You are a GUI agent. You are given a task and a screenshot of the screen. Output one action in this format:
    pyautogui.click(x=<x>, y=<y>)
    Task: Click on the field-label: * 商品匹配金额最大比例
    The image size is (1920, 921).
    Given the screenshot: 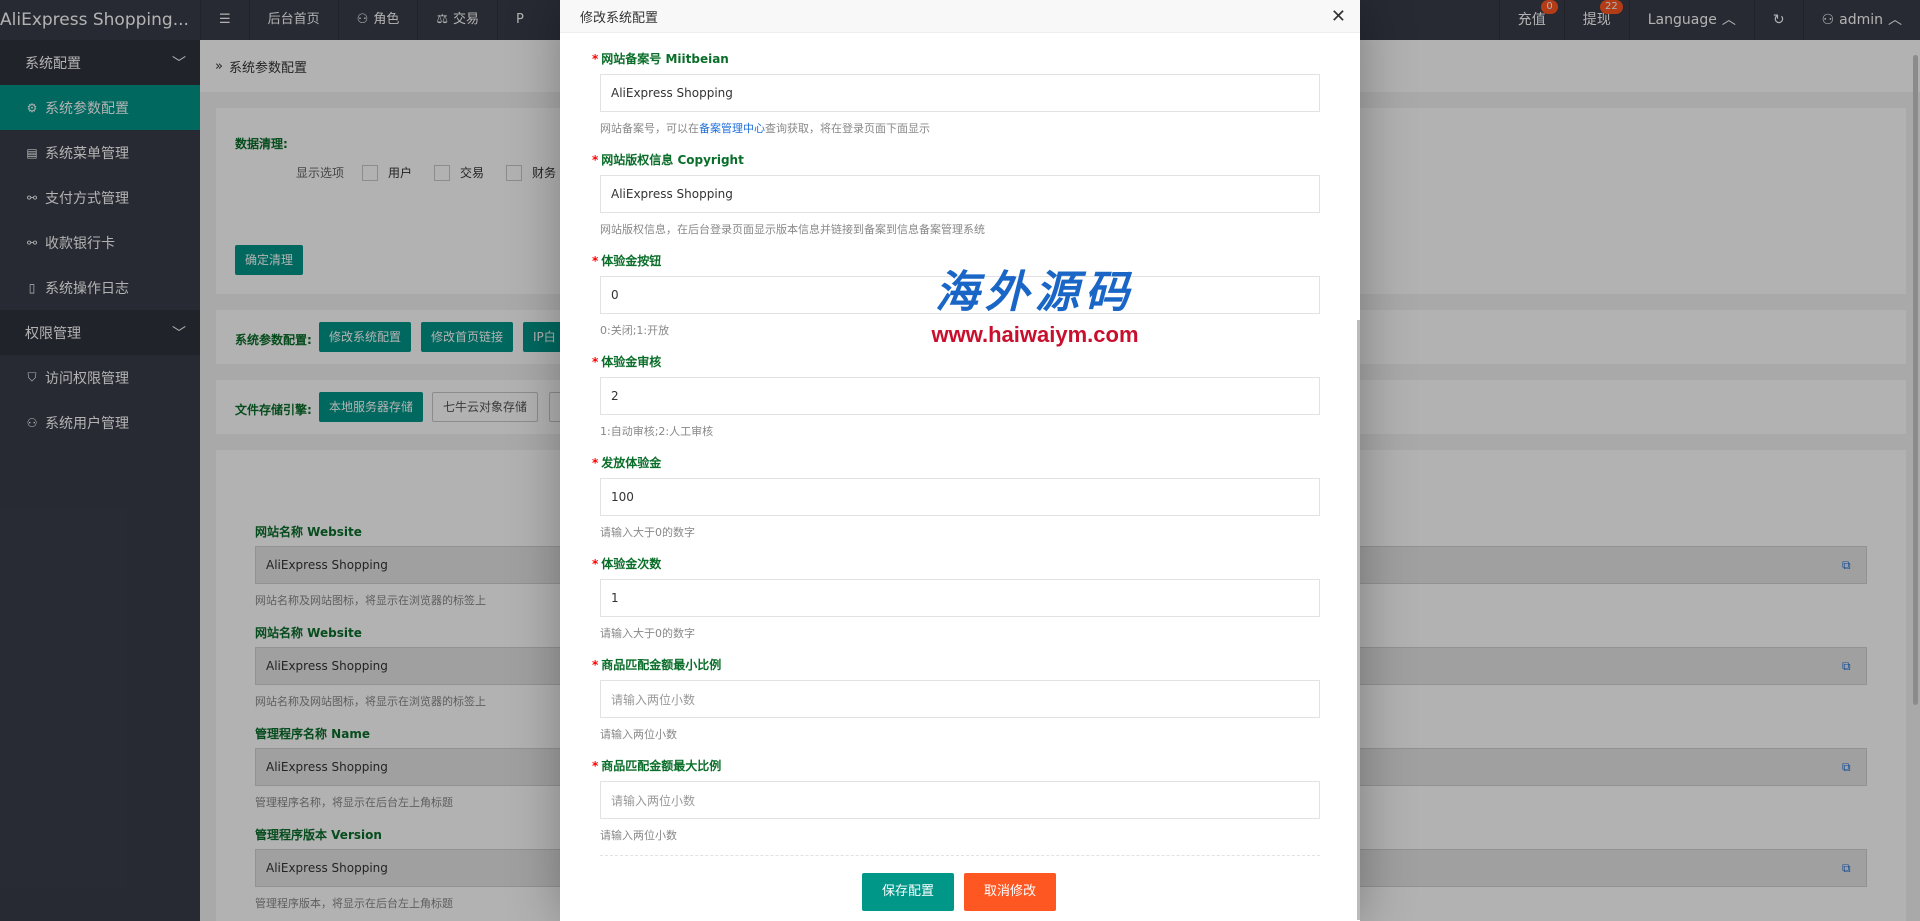 What is the action you would take?
    pyautogui.click(x=952, y=765)
    